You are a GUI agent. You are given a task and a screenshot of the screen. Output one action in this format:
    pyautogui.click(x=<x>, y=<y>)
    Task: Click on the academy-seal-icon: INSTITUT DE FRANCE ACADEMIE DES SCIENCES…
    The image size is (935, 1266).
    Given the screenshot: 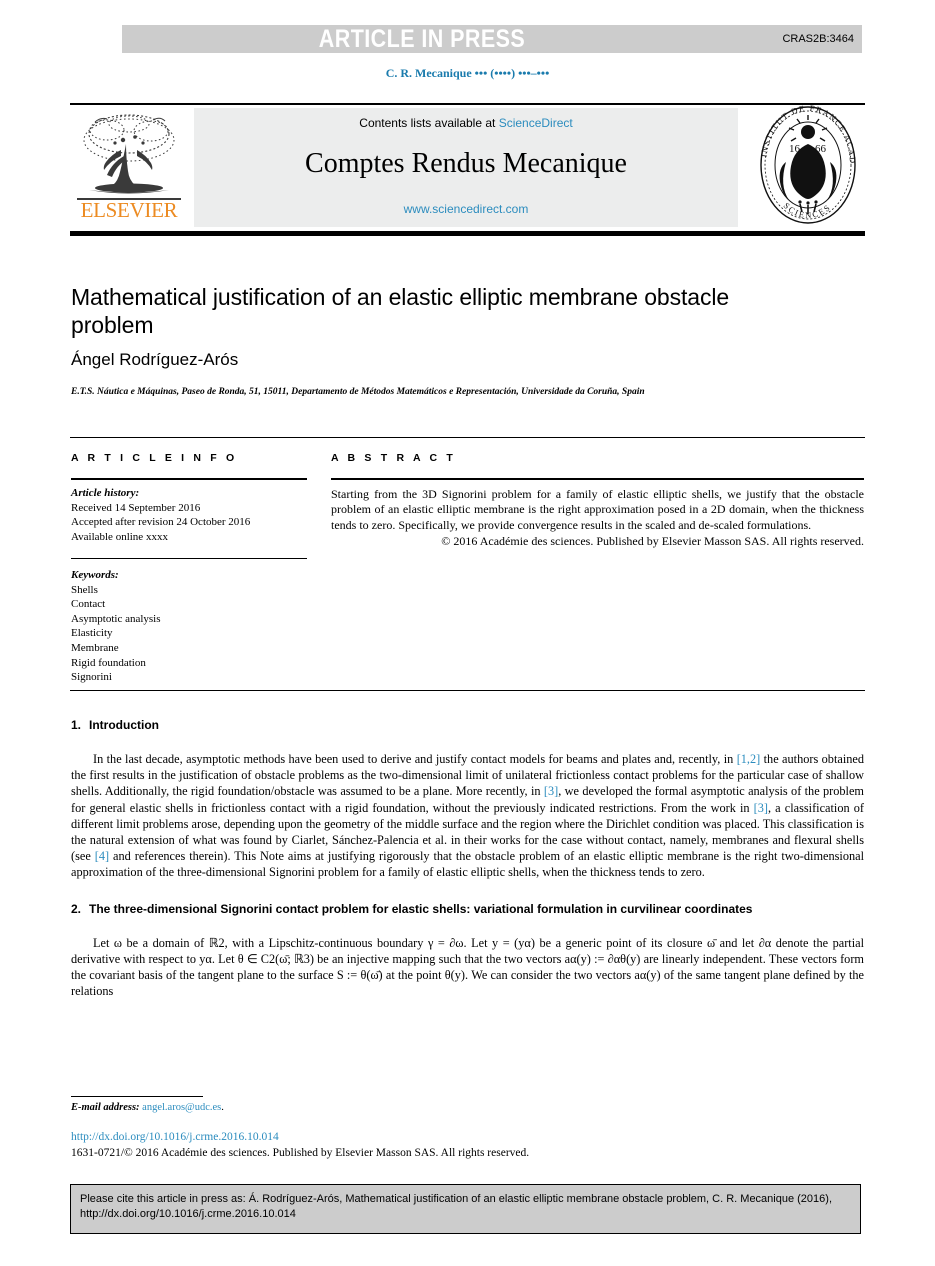 What is the action you would take?
    pyautogui.click(x=804, y=160)
    